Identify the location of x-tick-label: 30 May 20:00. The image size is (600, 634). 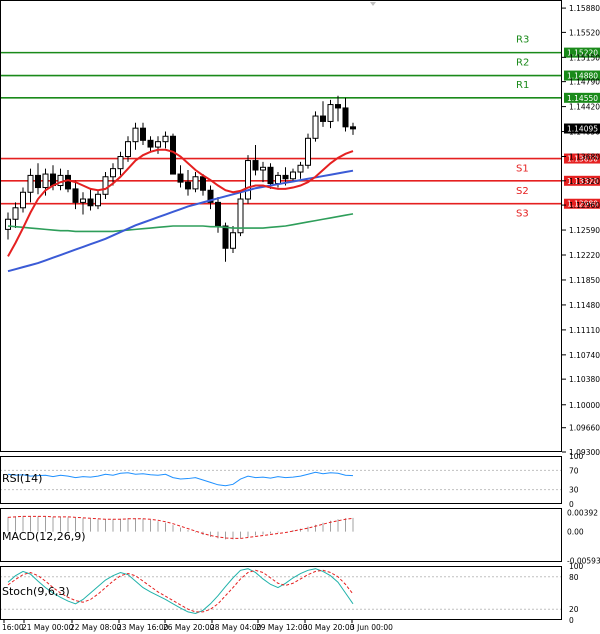
(329, 627).